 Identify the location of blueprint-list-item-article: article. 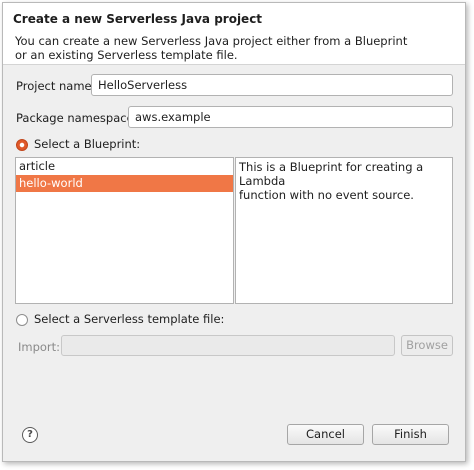
(124, 166).